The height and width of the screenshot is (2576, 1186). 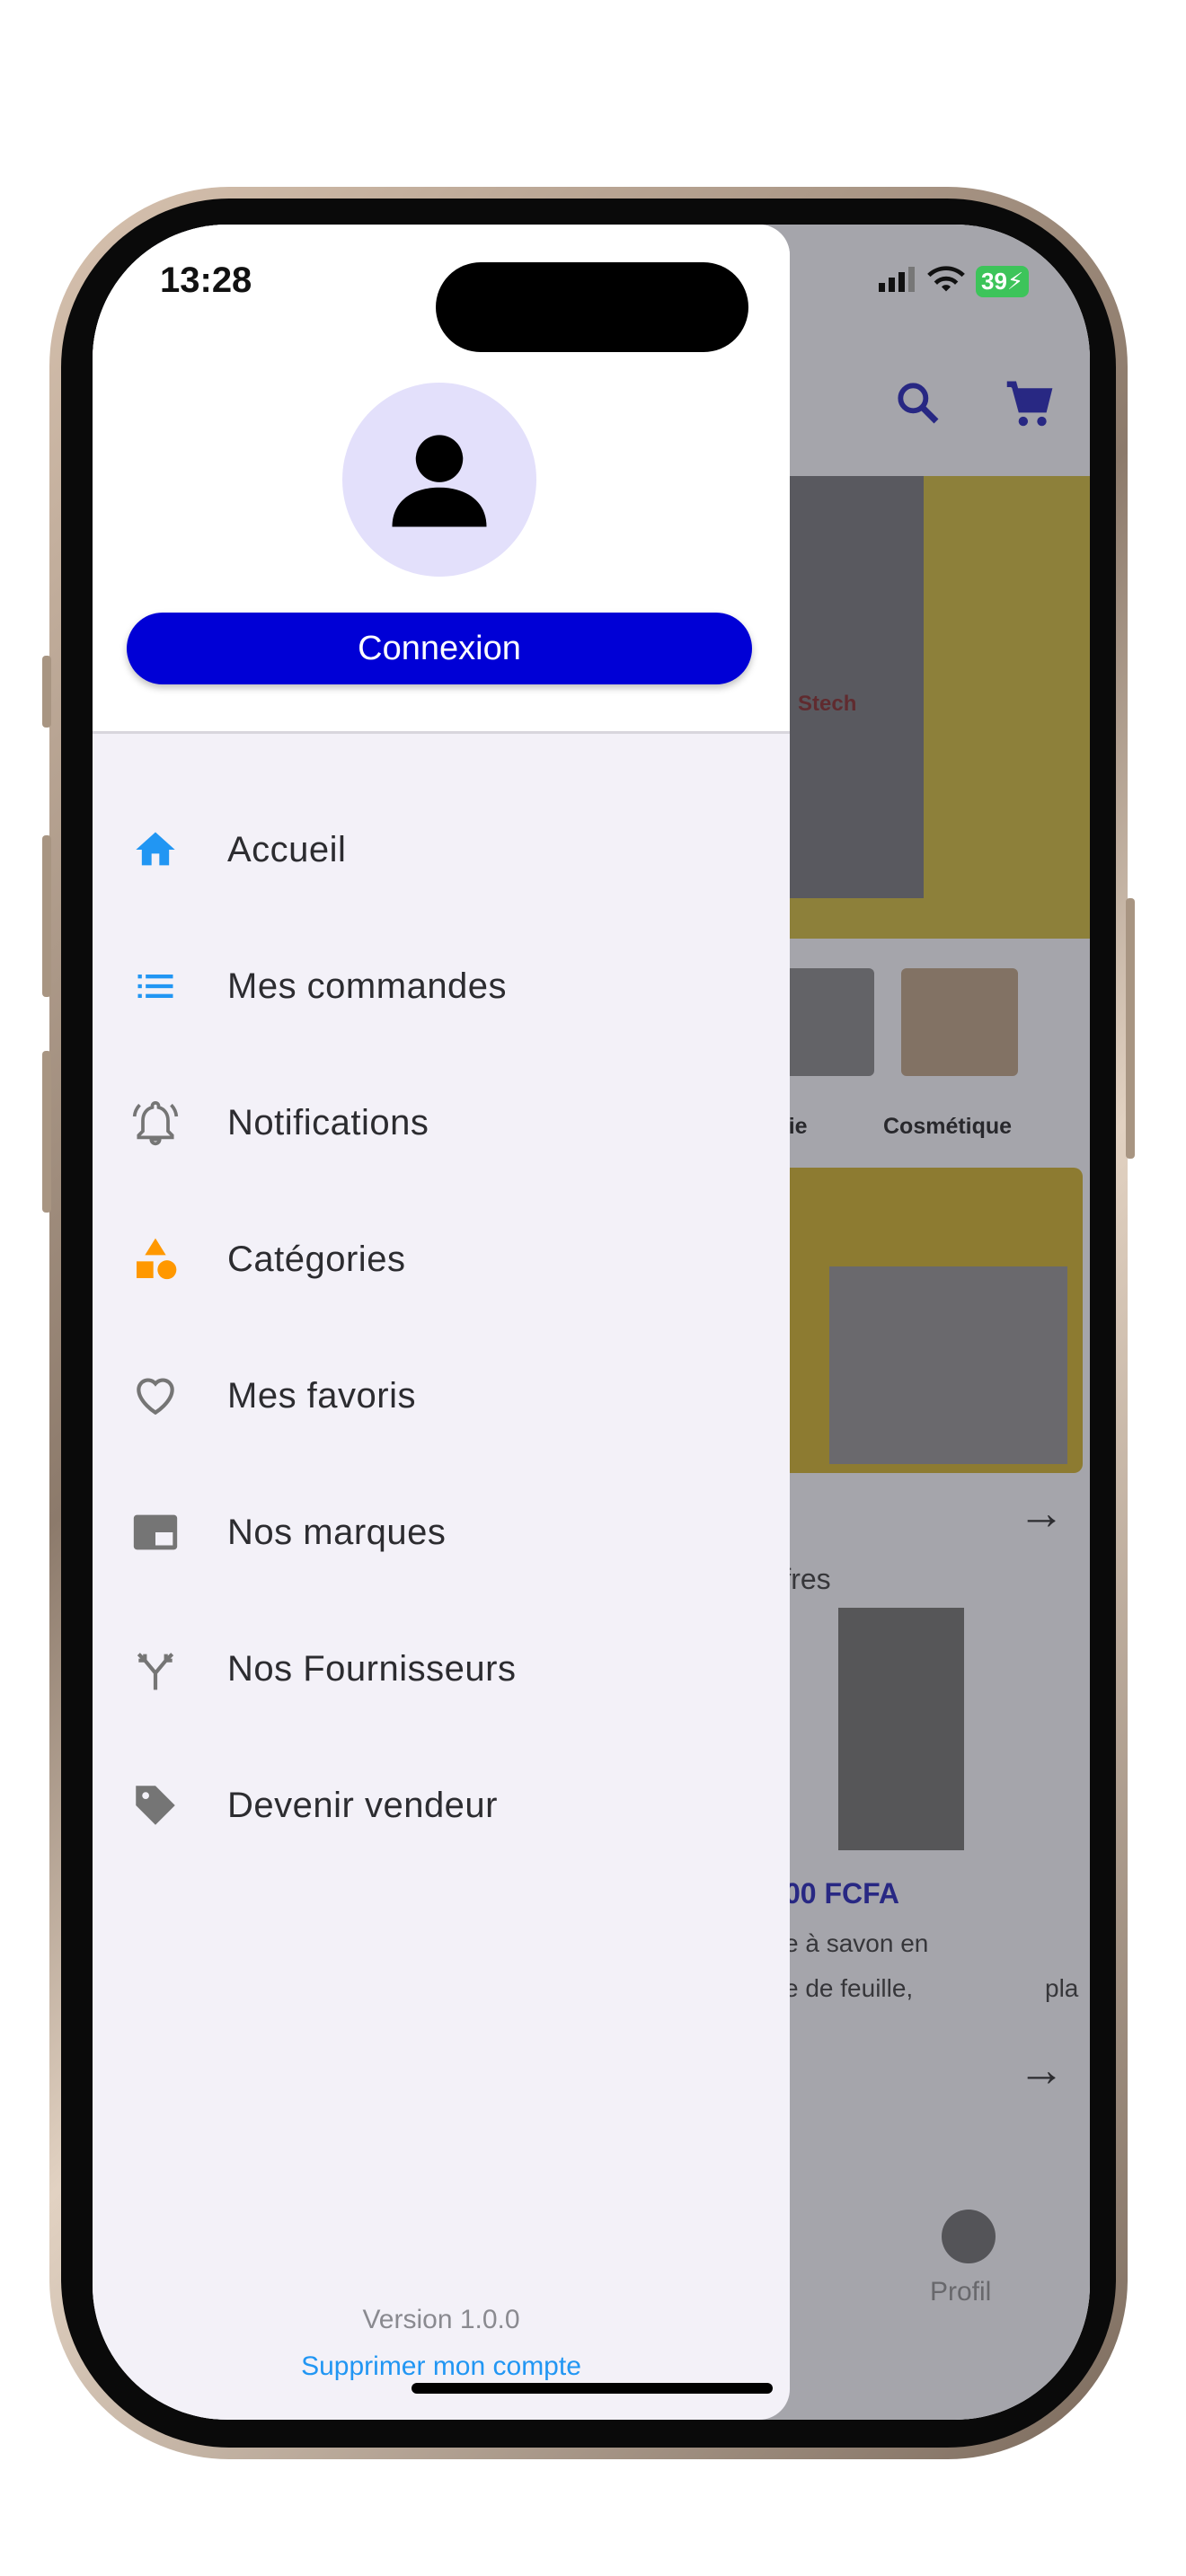 What do you see at coordinates (441, 1396) in the screenshot?
I see `menu-item-favoris: Mes favoris` at bounding box center [441, 1396].